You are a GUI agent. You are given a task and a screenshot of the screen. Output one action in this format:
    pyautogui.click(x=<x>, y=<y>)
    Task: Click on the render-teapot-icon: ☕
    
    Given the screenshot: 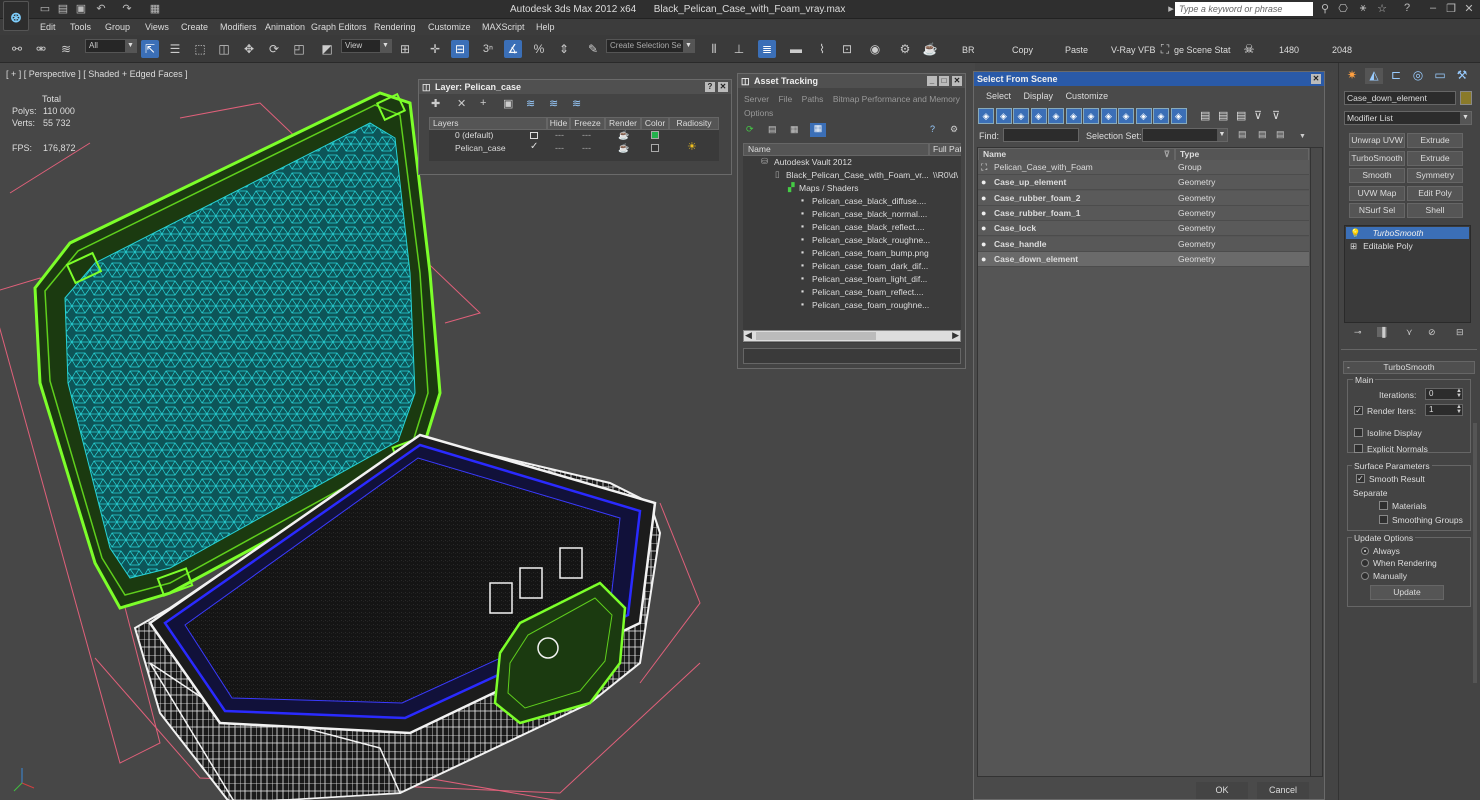 What is the action you would take?
    pyautogui.click(x=623, y=148)
    